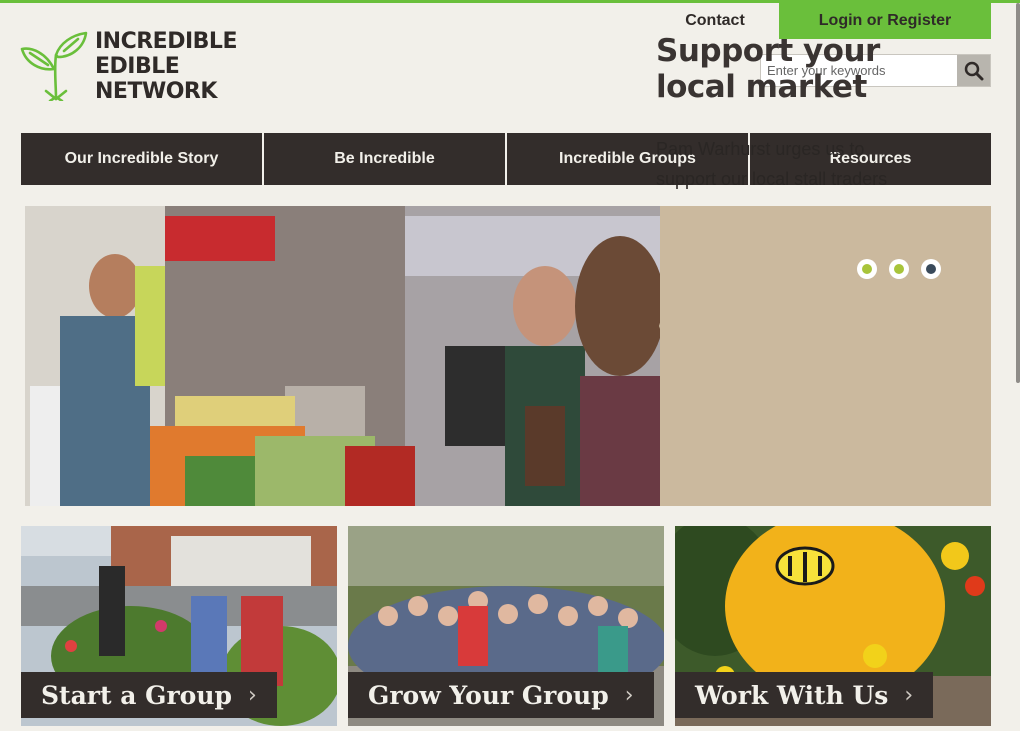  Describe the element at coordinates (804, 695) in the screenshot. I see `card-label: Work With Us ›` at that location.